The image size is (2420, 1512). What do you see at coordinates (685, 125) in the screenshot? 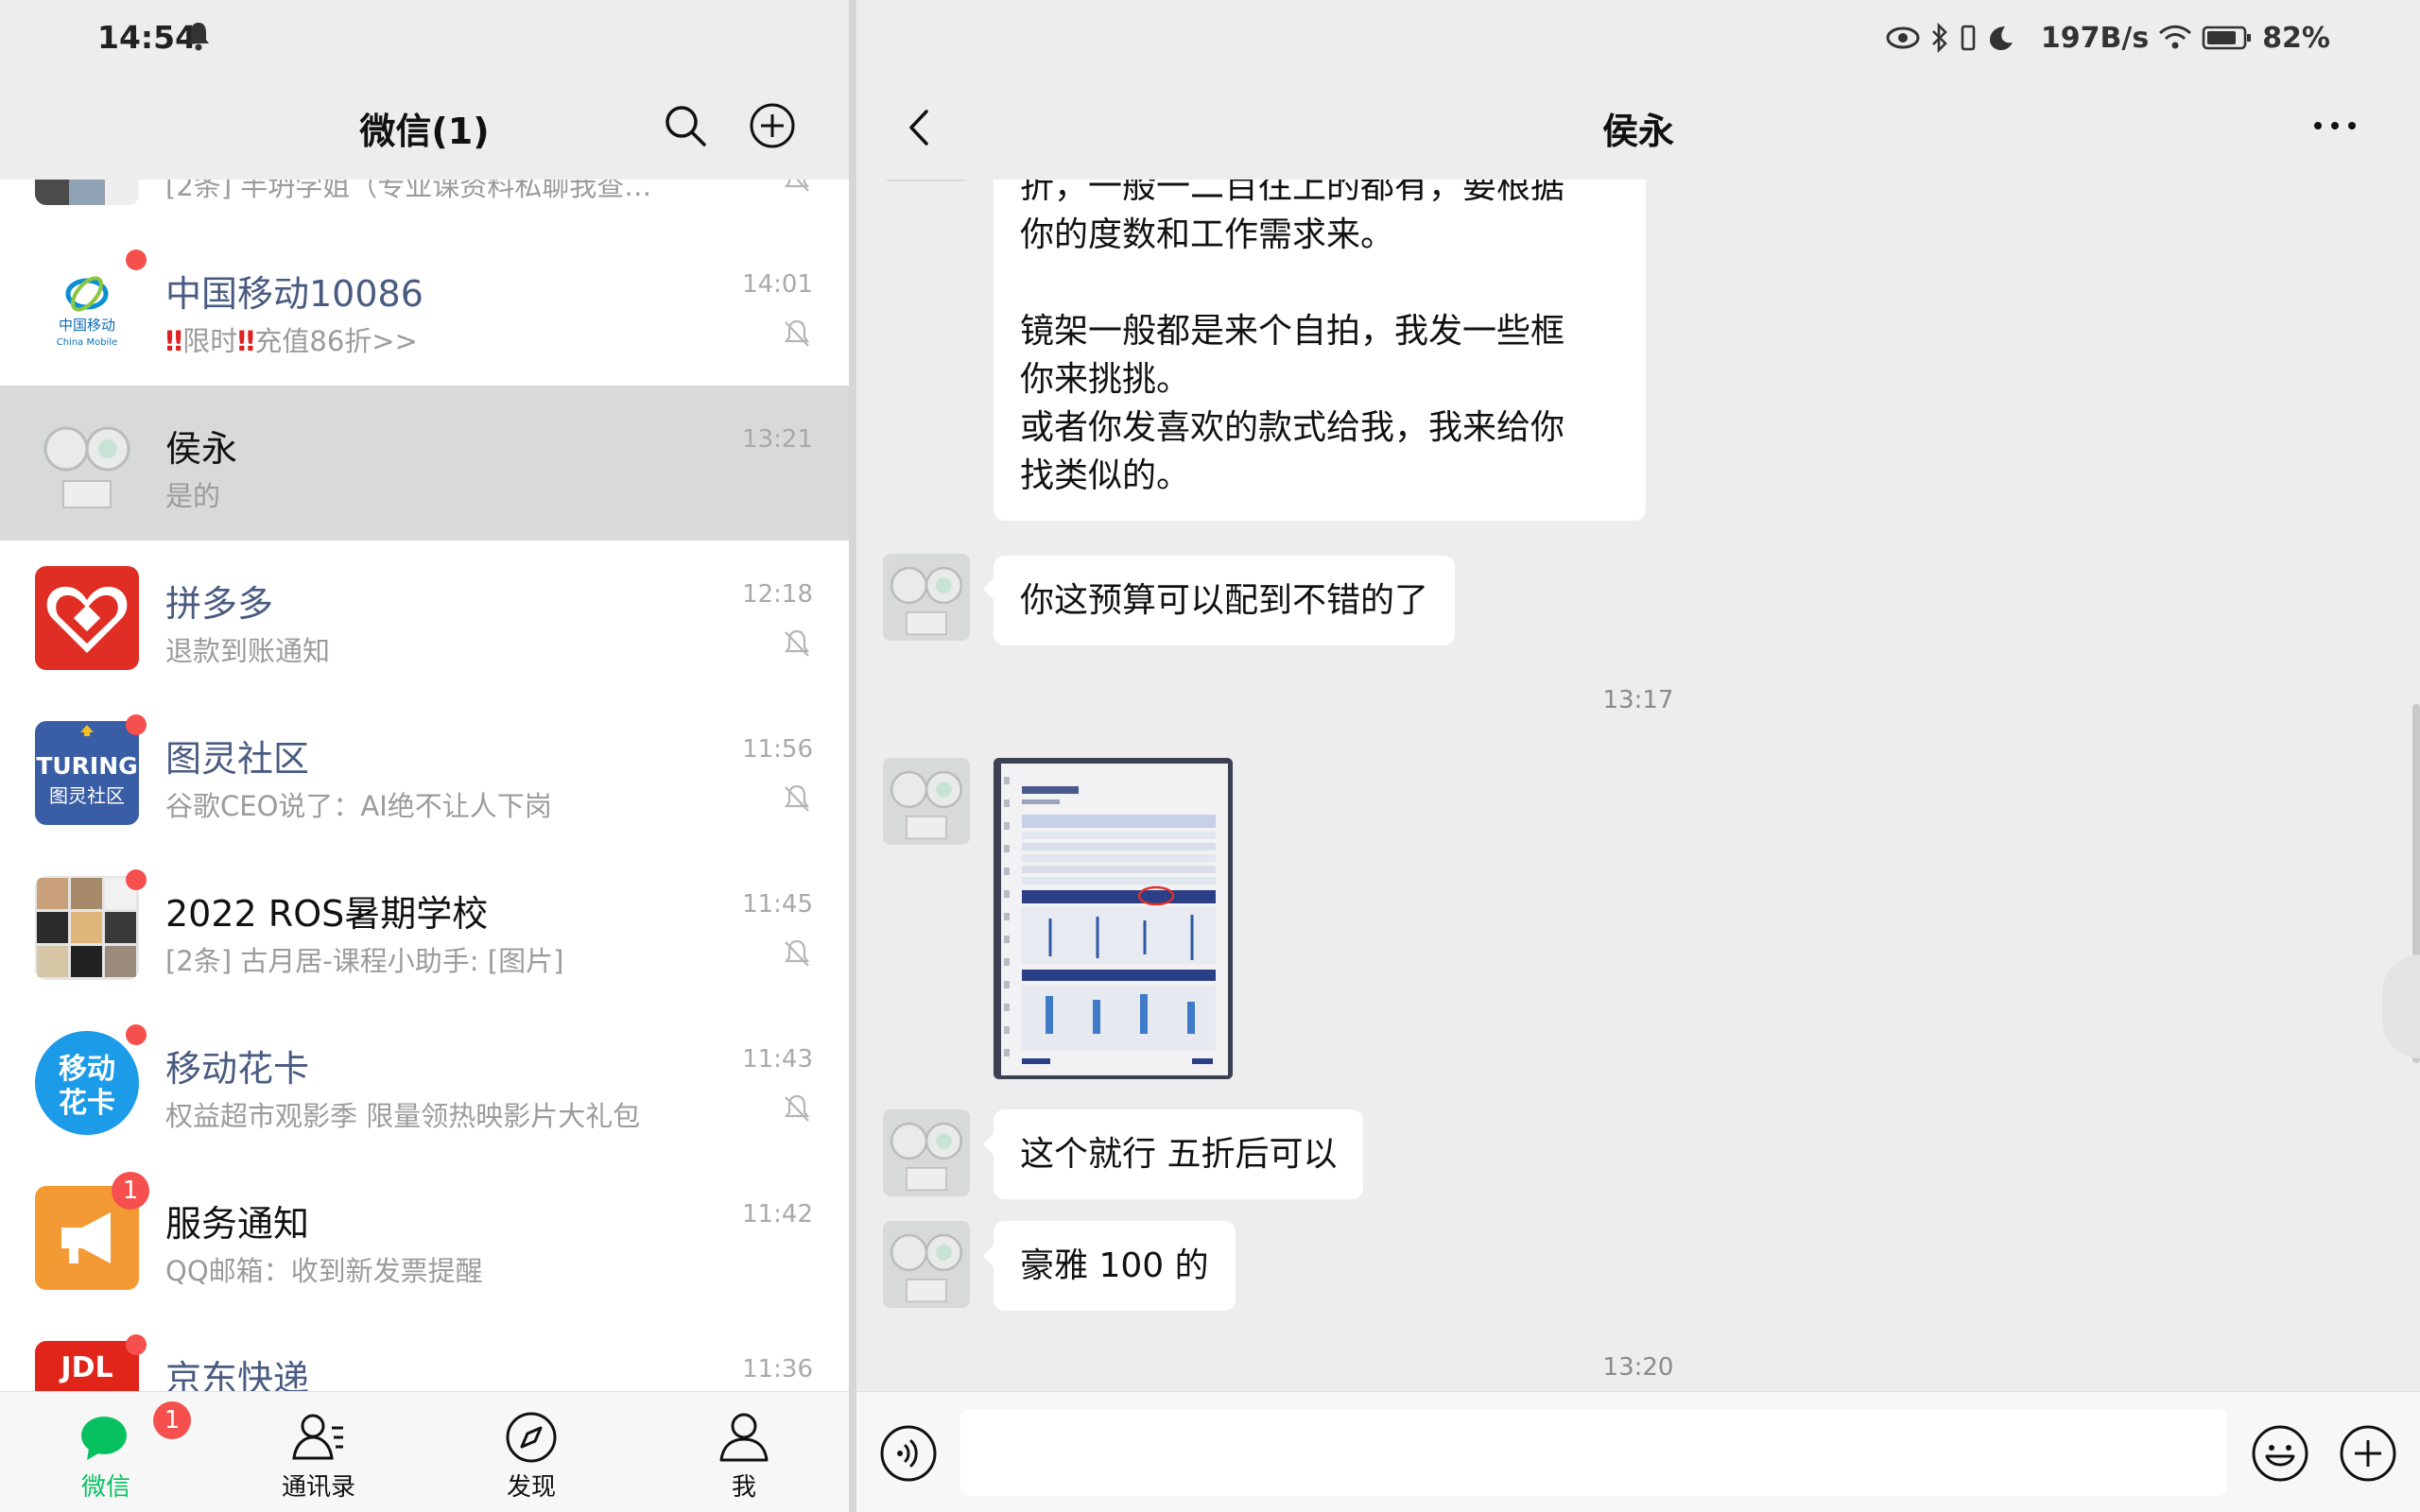
I see `search-icon` at bounding box center [685, 125].